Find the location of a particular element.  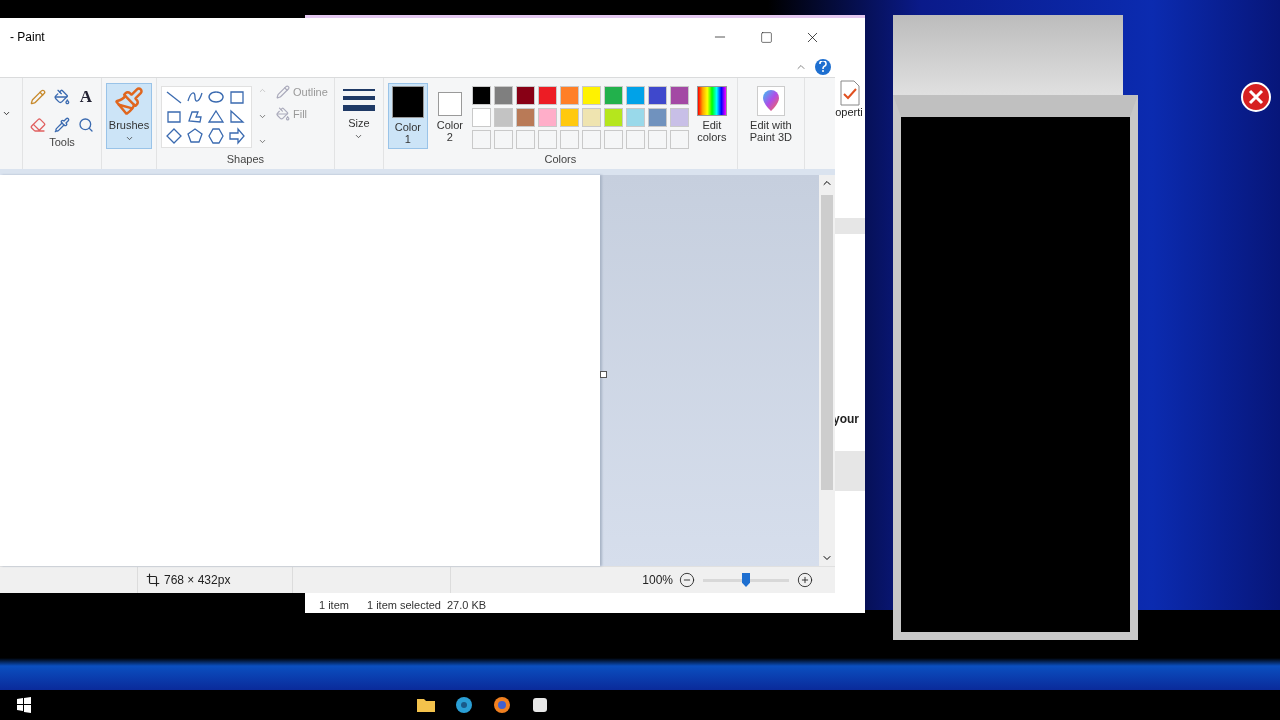

pencil-icon is located at coordinates (283, 92).